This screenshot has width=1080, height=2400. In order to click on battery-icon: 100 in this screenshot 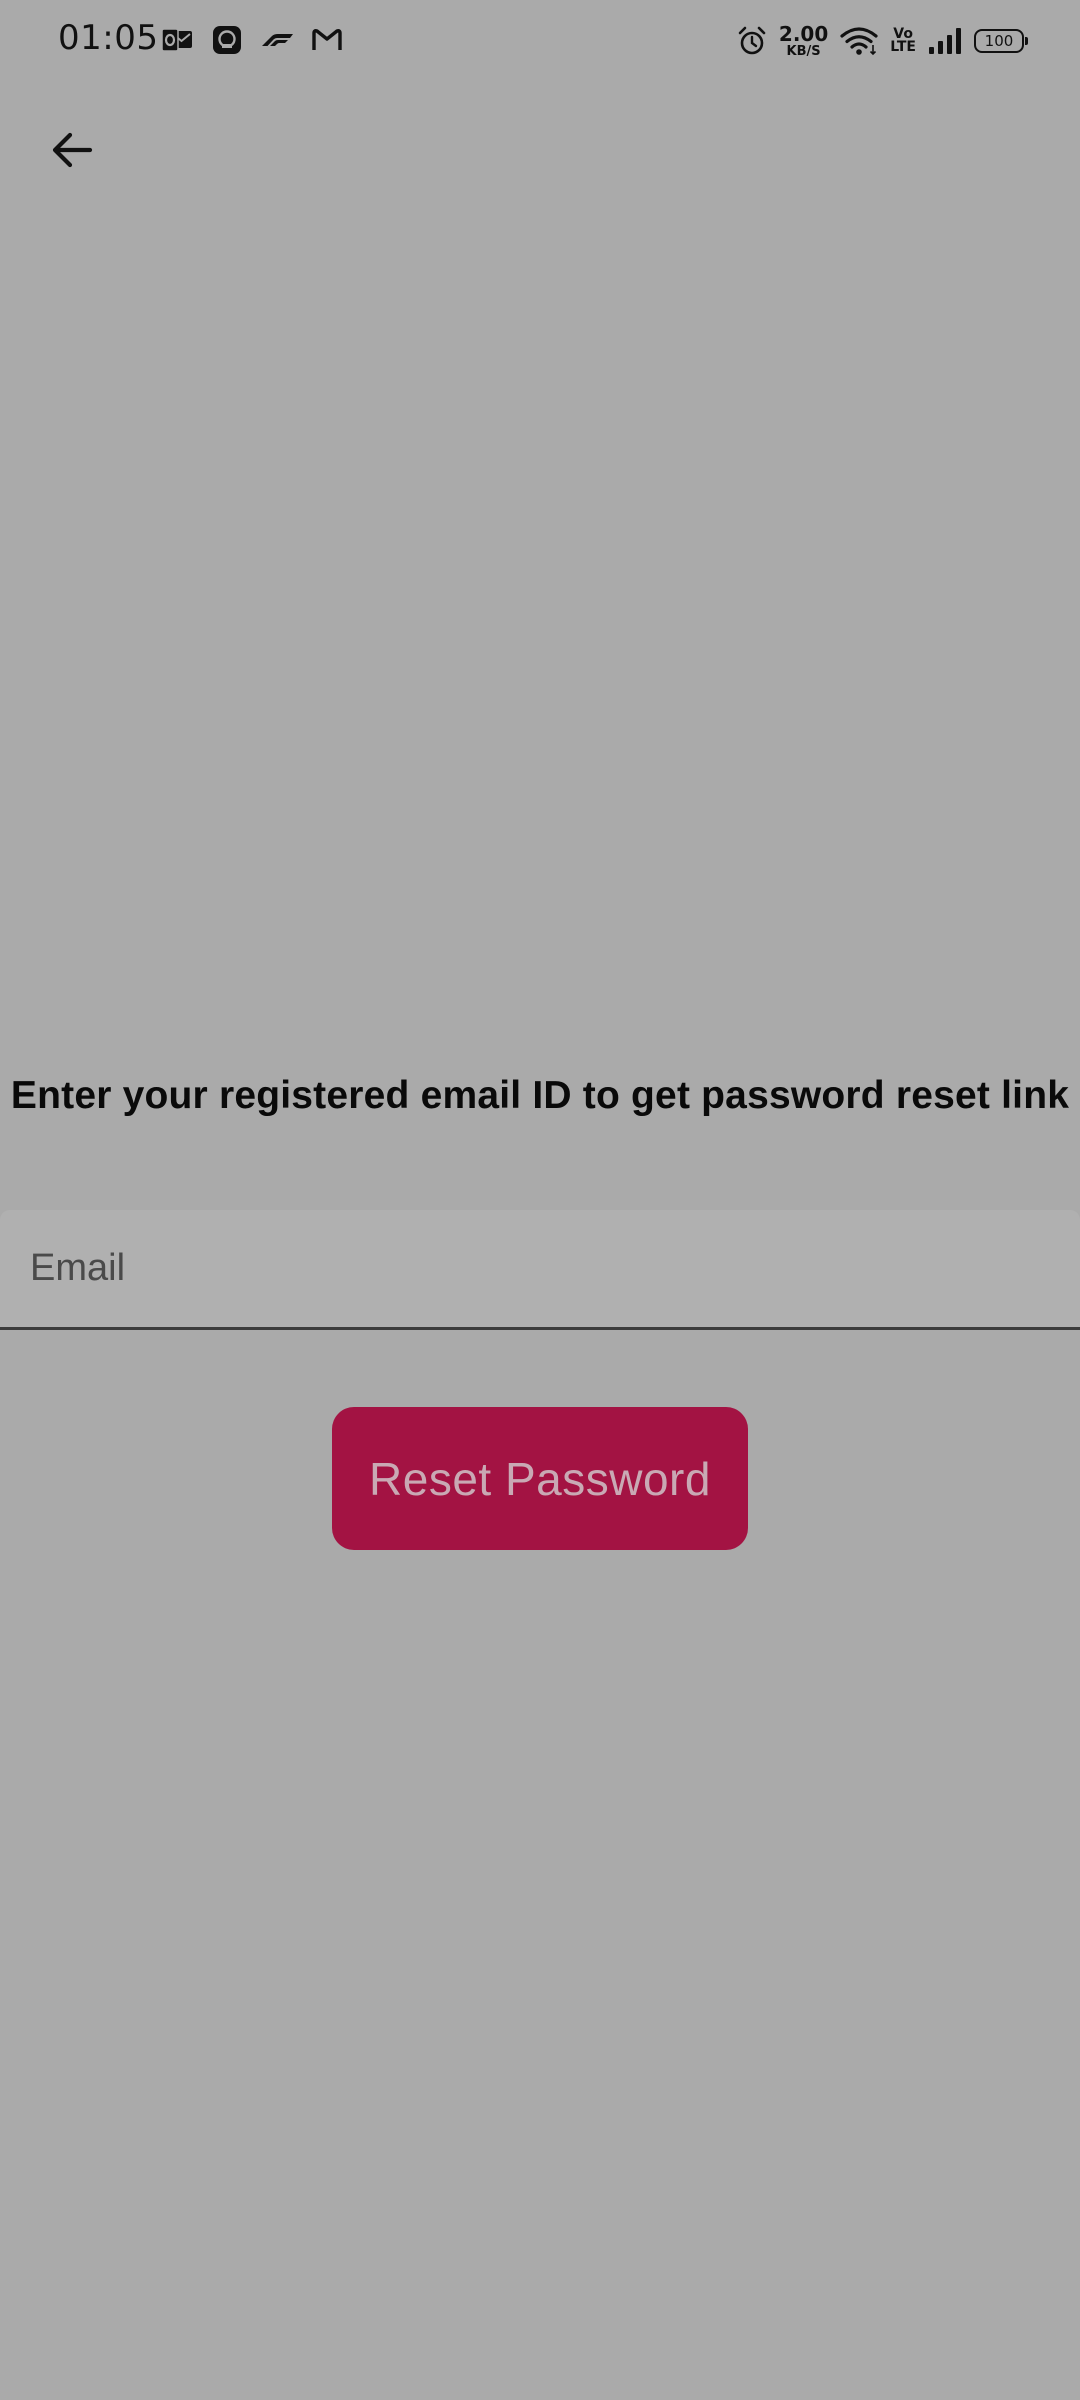, I will do `click(1001, 41)`.